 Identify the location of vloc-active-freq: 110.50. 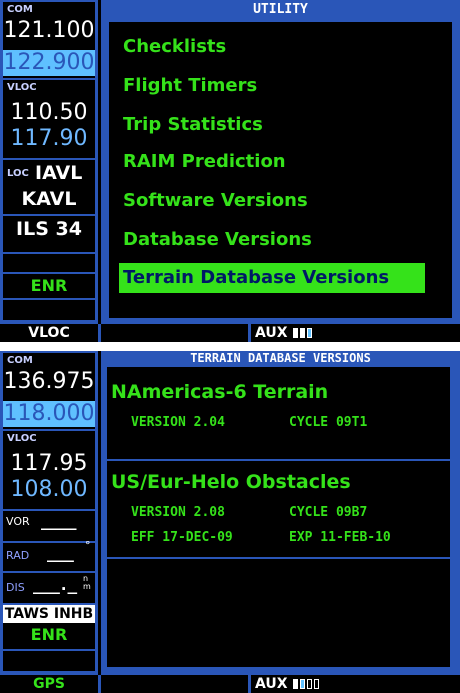
(49, 112).